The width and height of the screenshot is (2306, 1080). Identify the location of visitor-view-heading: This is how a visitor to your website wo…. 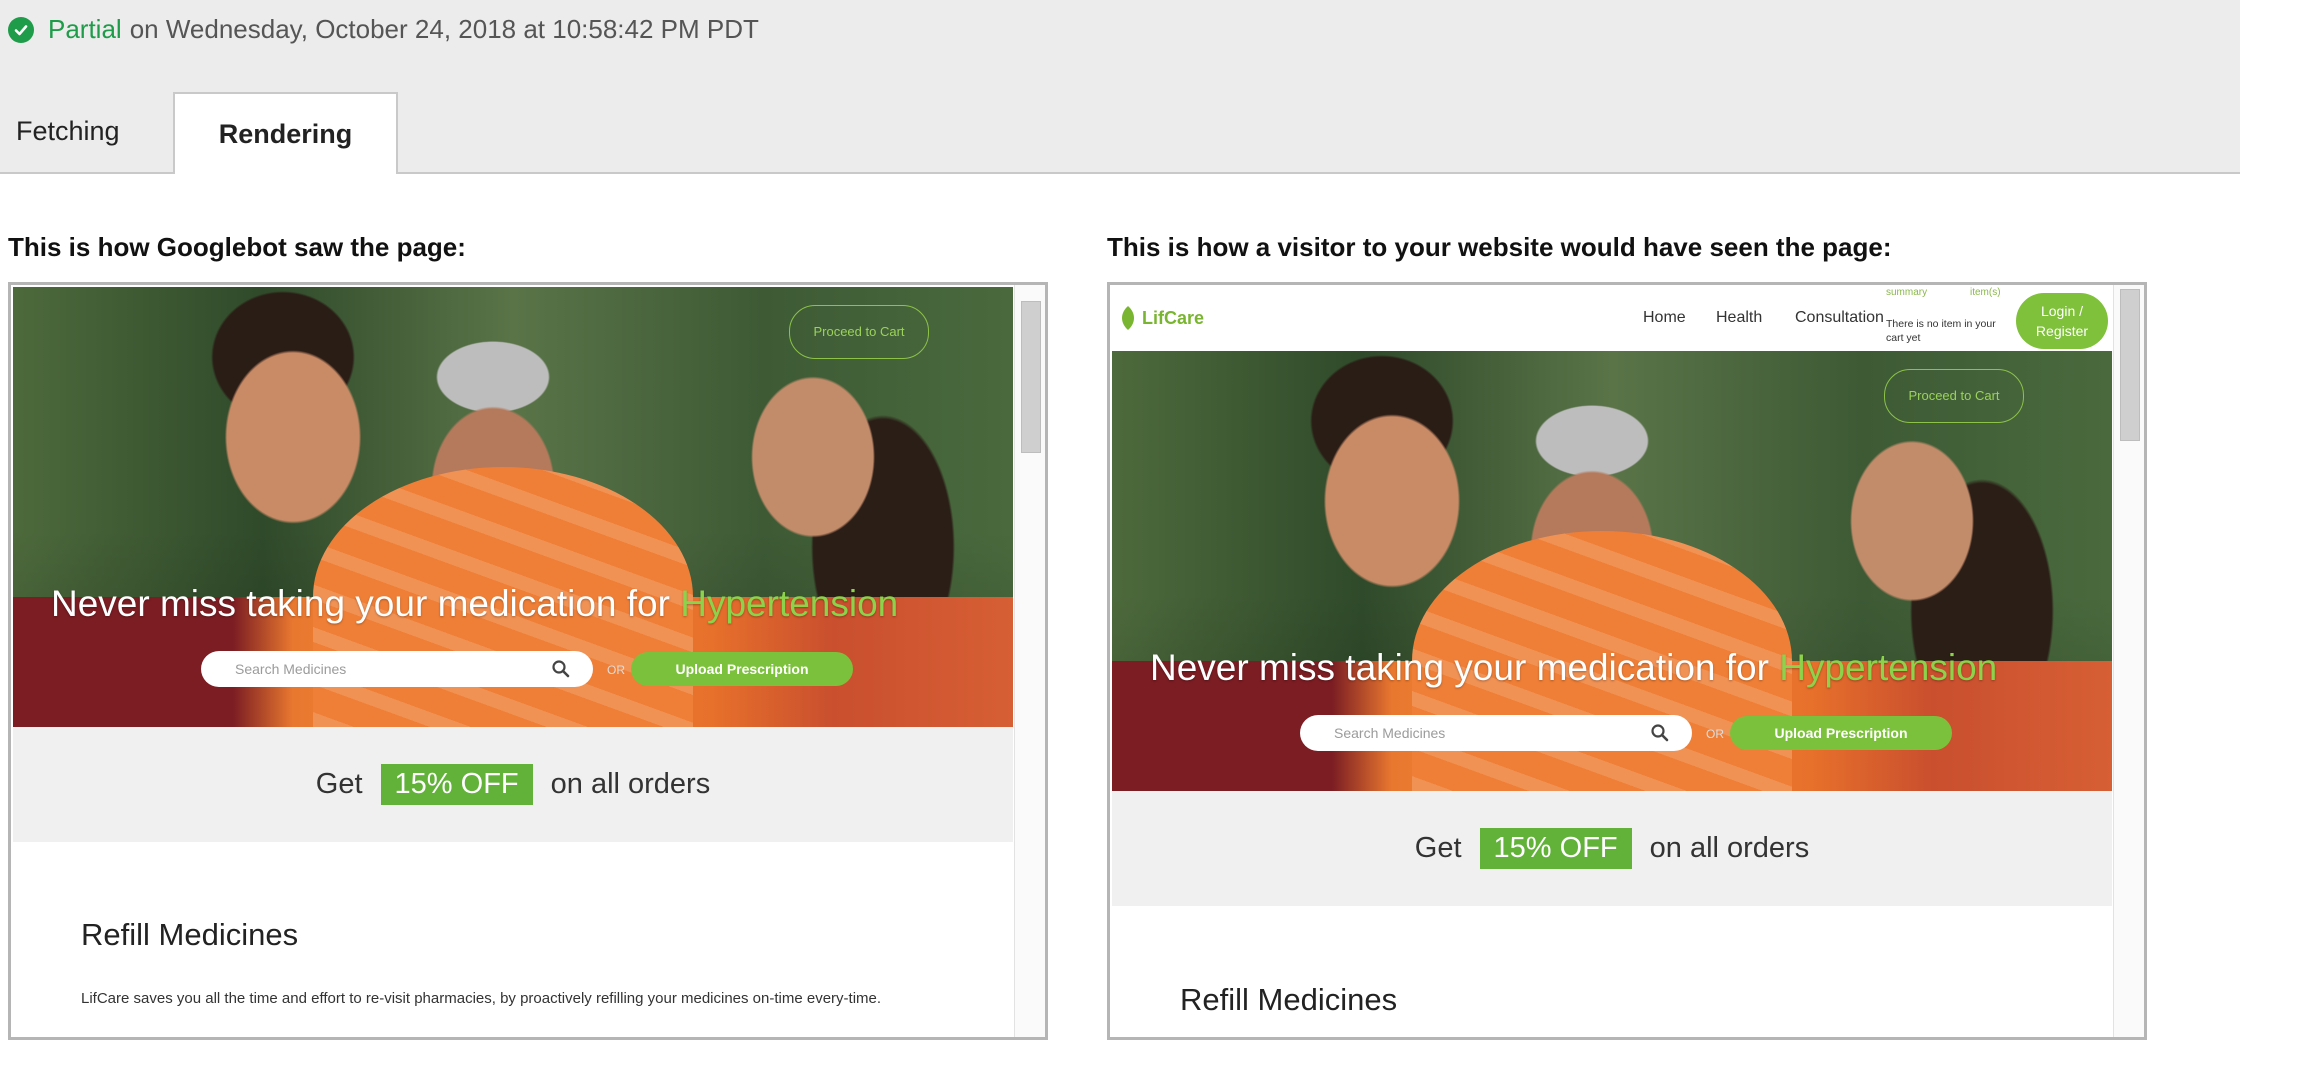
(1499, 247).